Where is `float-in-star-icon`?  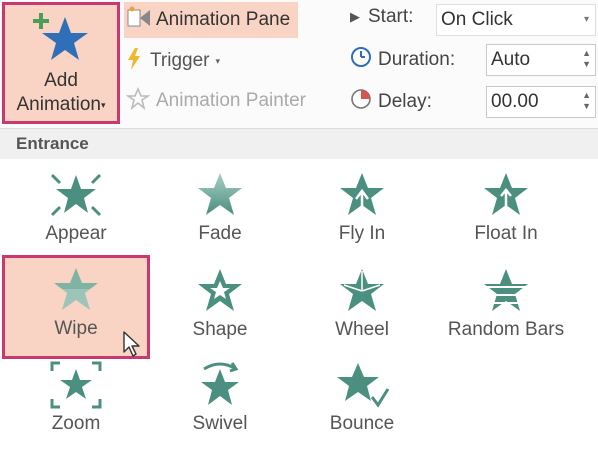 float-in-star-icon is located at coordinates (506, 195).